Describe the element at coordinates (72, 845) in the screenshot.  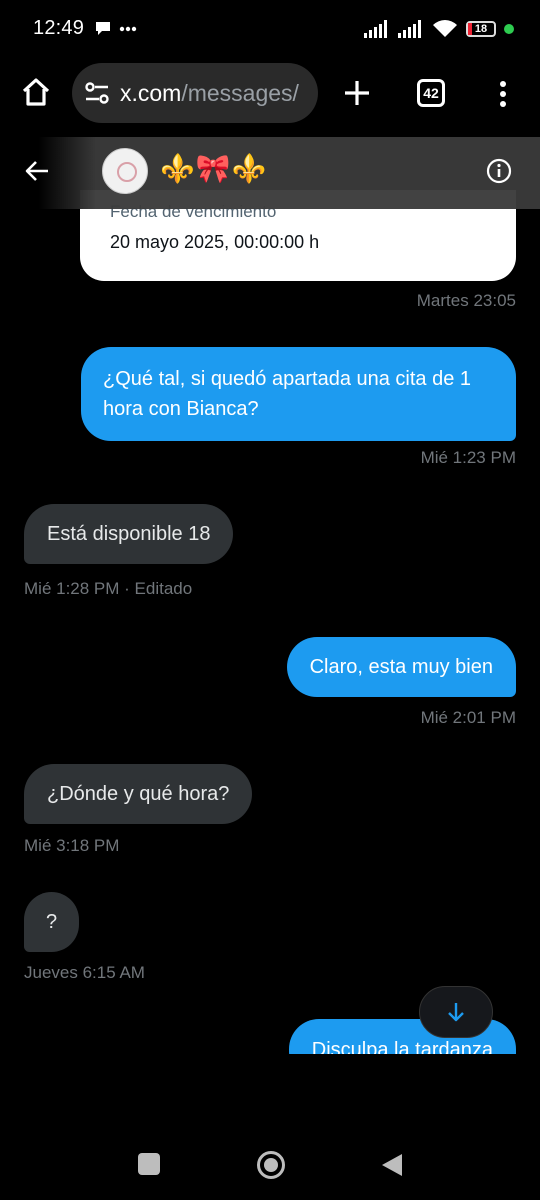
I see `message-timestamp: Mié 3:18 PM` at that location.